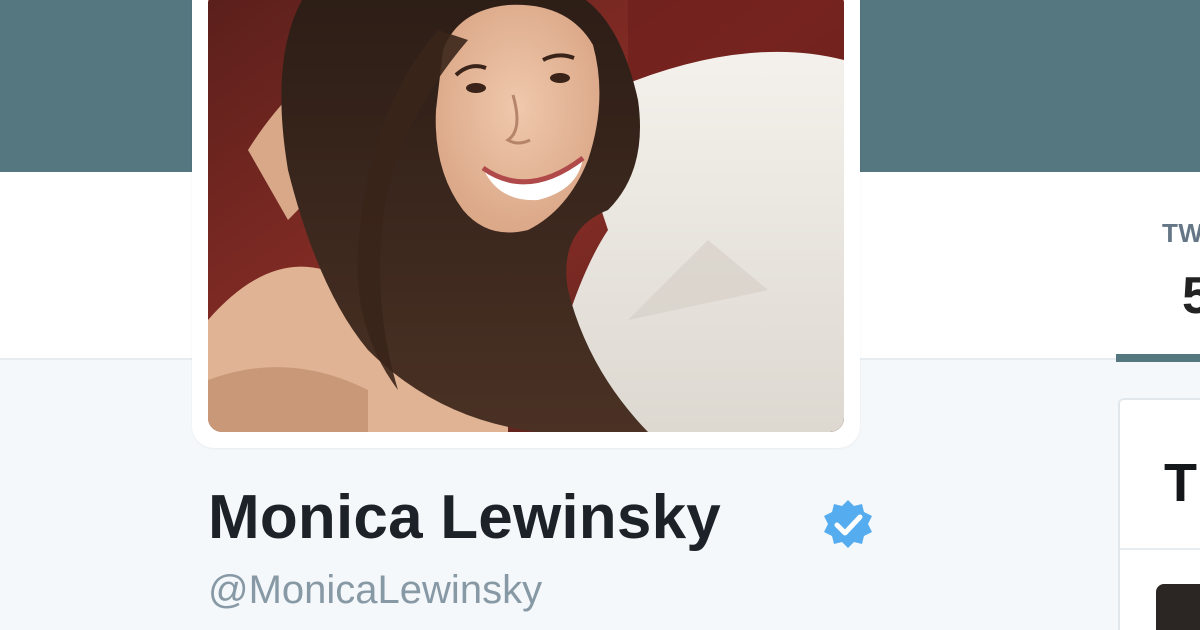 Image resolution: width=1200 pixels, height=630 pixels. Describe the element at coordinates (1181, 233) in the screenshot. I see `tweets-label: TW` at that location.